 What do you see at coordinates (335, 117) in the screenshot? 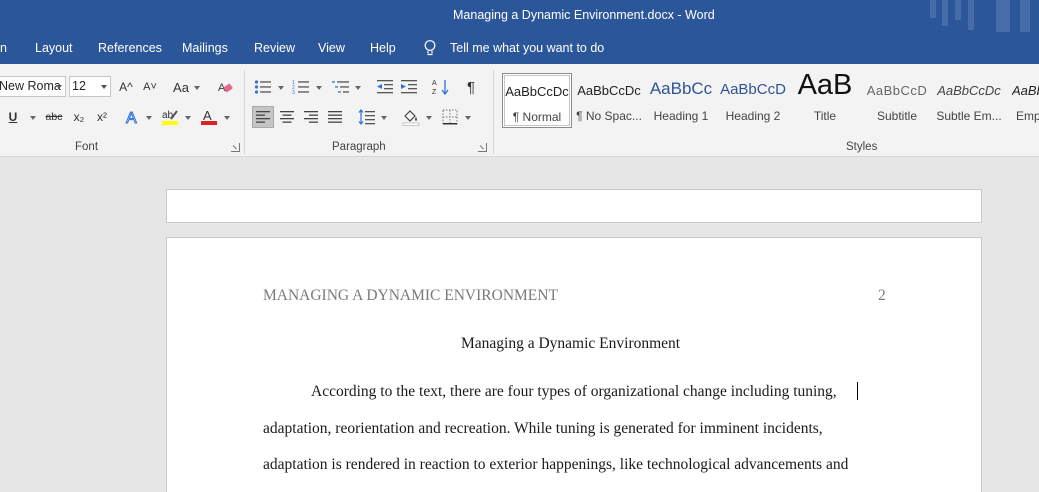
I see `justify-button` at bounding box center [335, 117].